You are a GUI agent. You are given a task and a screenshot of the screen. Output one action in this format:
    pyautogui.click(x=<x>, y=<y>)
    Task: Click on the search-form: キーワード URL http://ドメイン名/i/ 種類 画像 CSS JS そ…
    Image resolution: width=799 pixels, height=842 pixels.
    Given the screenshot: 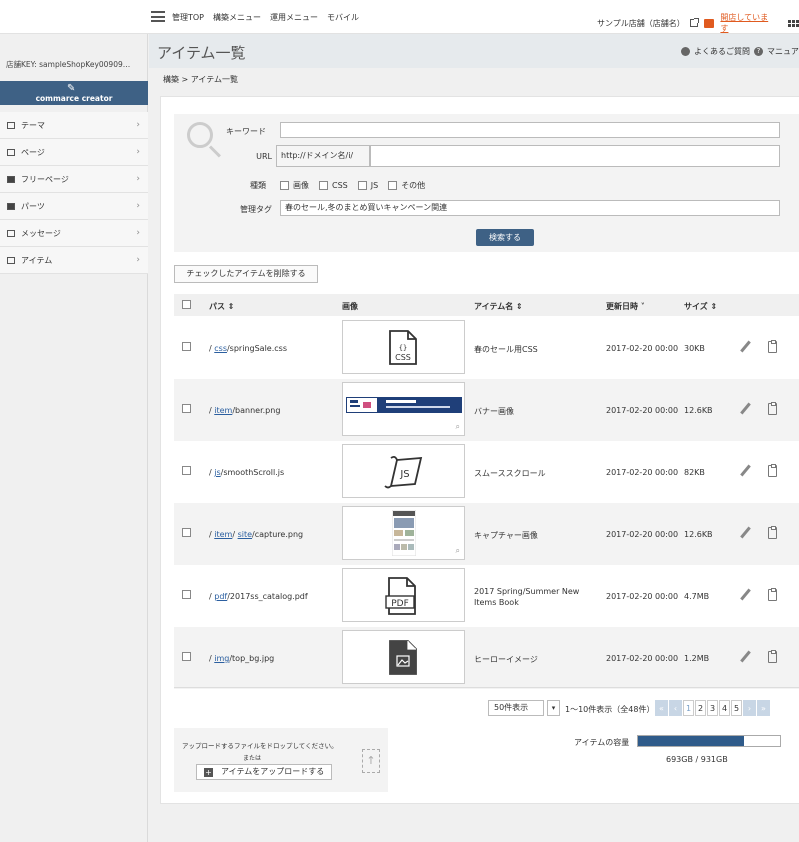 What is the action you would take?
    pyautogui.click(x=486, y=183)
    